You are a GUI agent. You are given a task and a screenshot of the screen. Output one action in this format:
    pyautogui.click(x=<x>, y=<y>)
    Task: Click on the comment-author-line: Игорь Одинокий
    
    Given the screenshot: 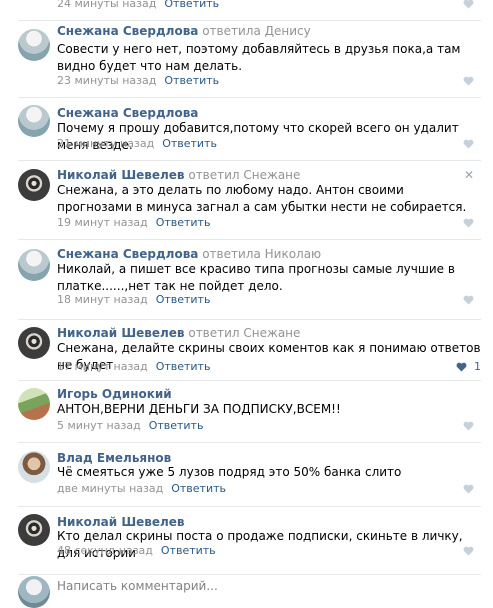 What is the action you would take?
    pyautogui.click(x=114, y=394)
    